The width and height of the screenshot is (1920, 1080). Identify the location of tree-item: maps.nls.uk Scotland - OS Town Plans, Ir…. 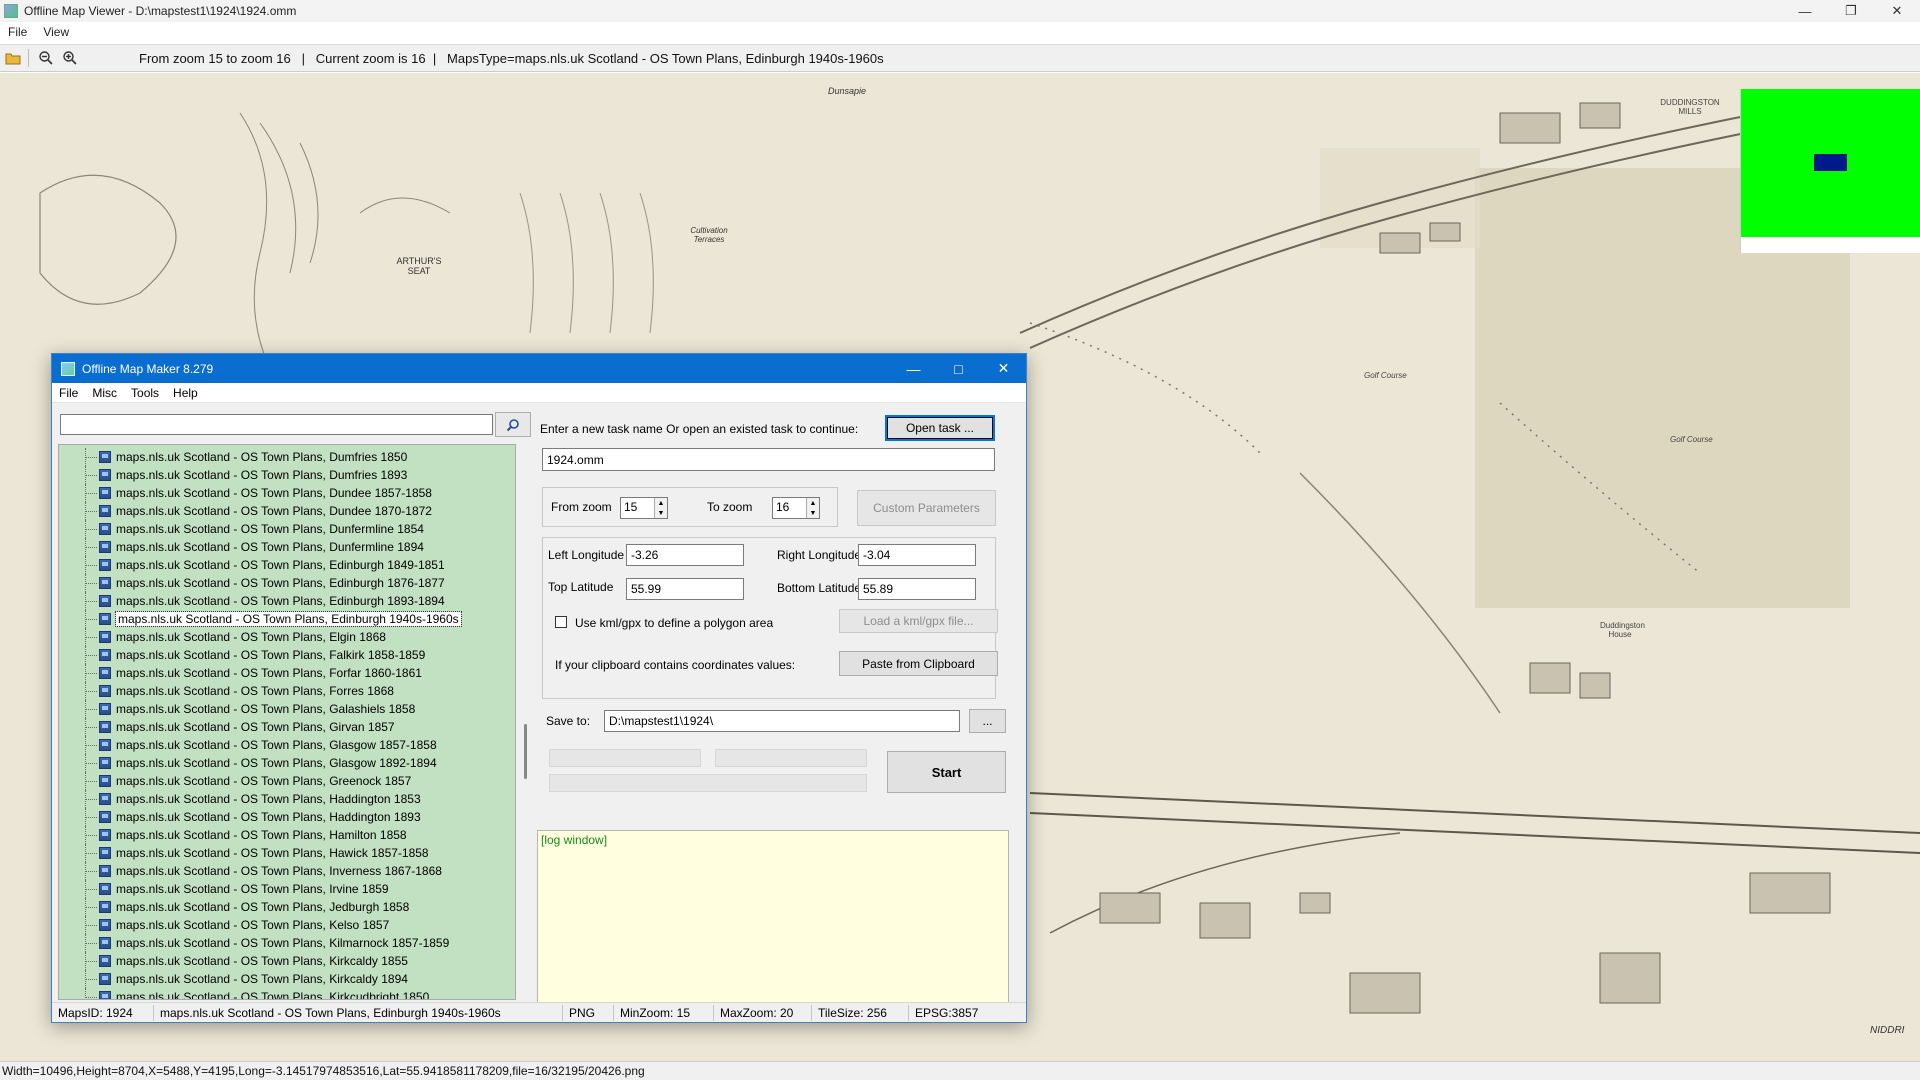
(224, 889).